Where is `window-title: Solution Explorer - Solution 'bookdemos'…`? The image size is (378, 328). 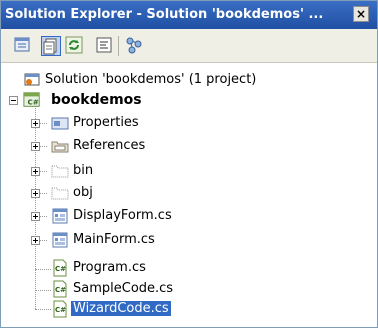 window-title: Solution Explorer - Solution 'bookdemos'… is located at coordinates (164, 14).